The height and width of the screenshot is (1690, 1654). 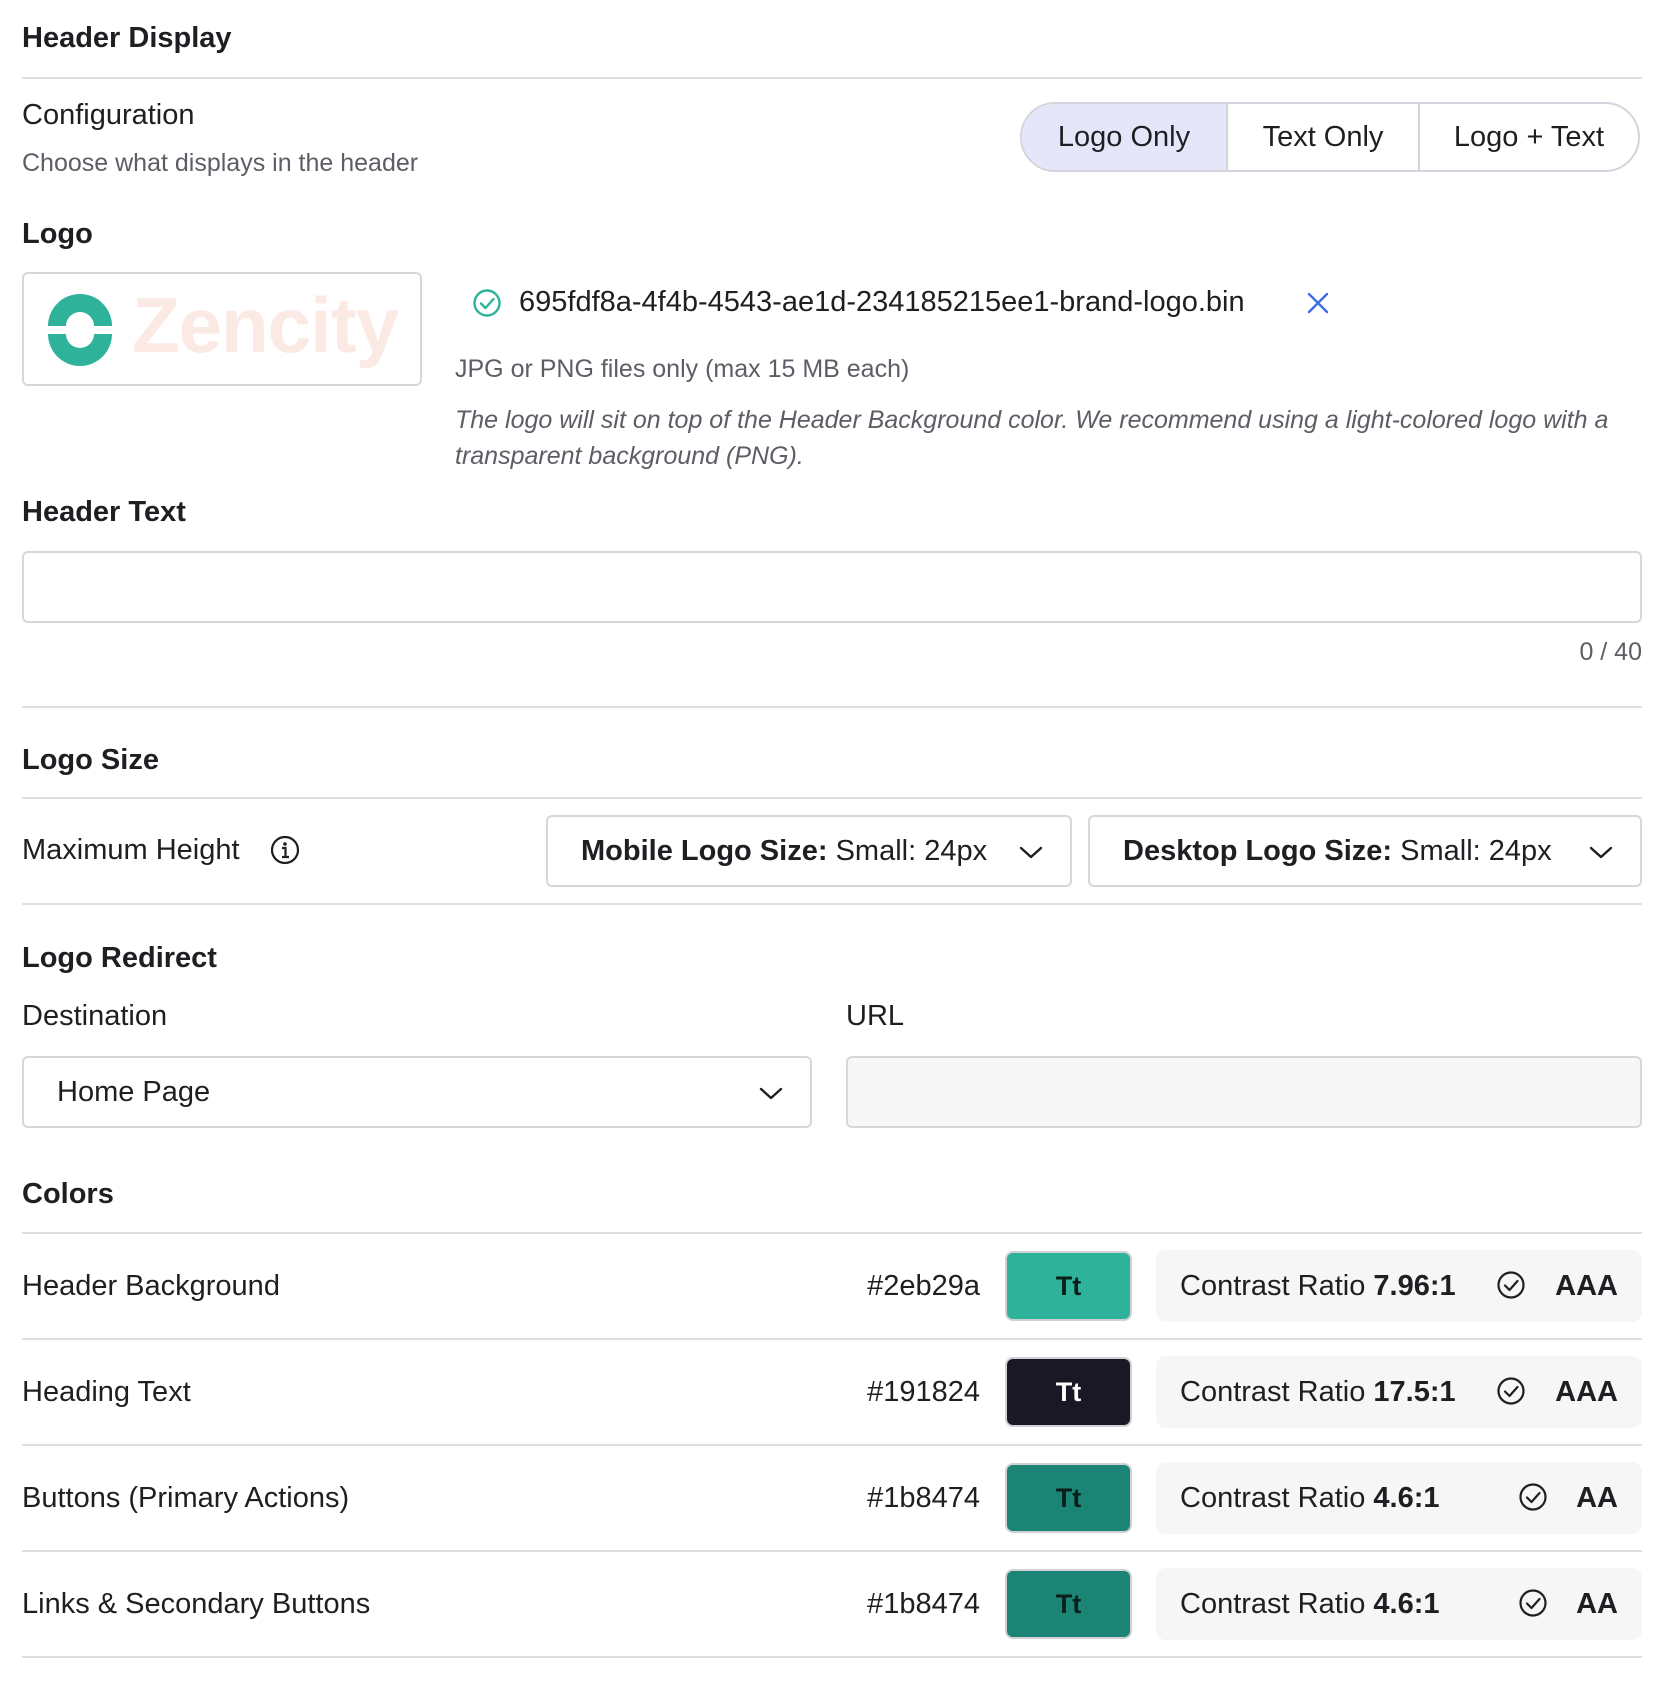 What do you see at coordinates (832, 587) in the screenshot?
I see `header-text-input` at bounding box center [832, 587].